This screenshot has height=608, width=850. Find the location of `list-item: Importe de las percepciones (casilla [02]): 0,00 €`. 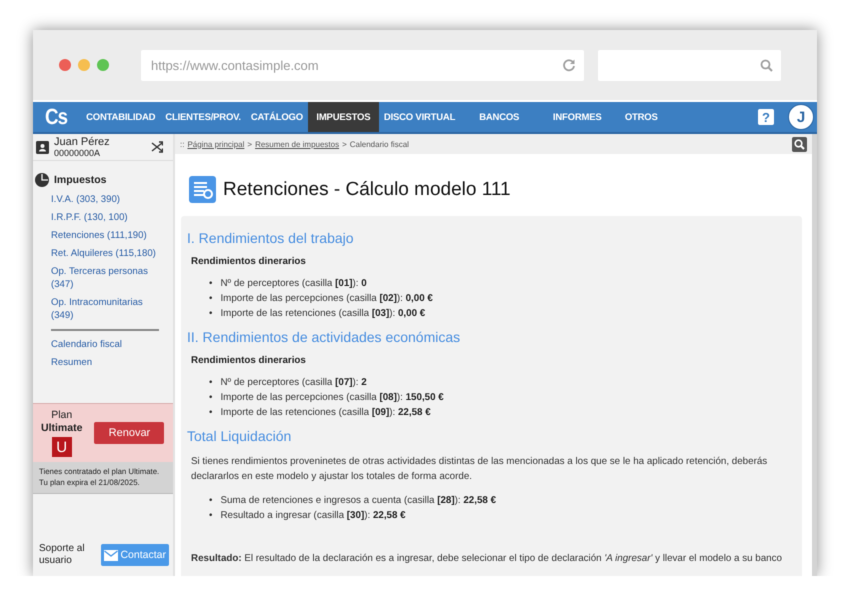

list-item: Importe de las percepciones (casilla [02]): 0,00 € is located at coordinates (326, 299).